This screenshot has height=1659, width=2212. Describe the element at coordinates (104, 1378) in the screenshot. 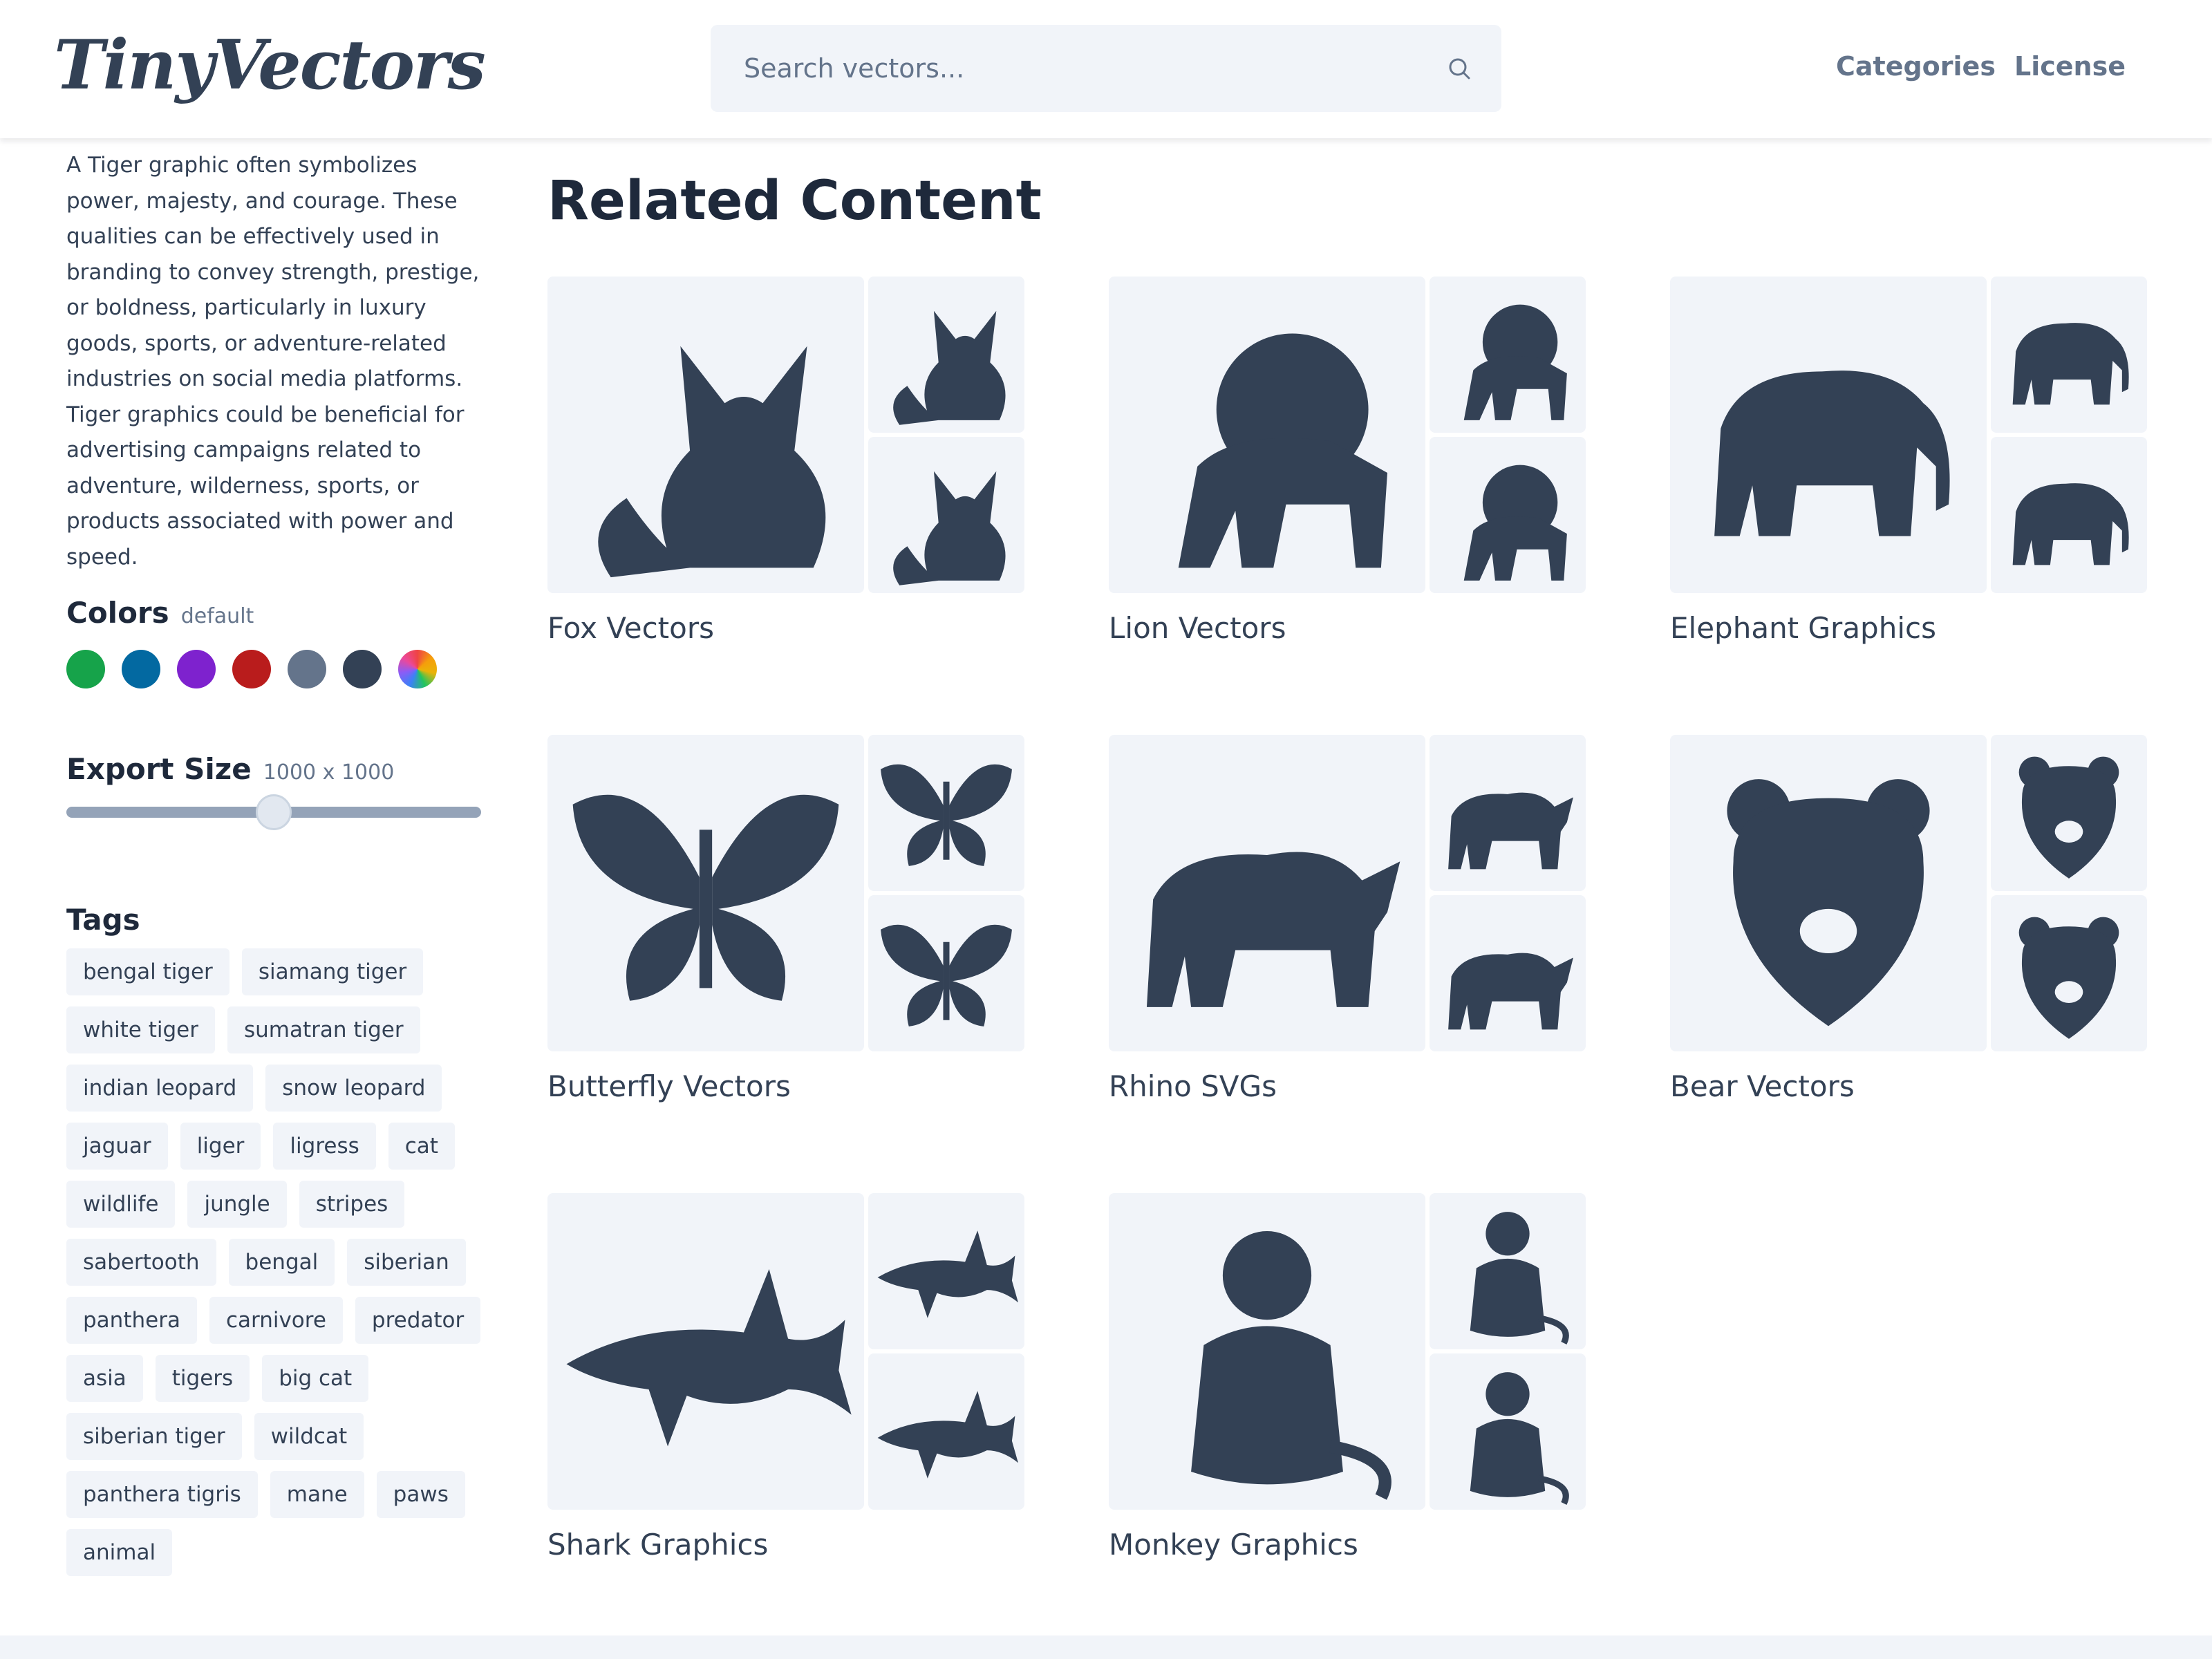

I see `tag-chip: asia` at that location.